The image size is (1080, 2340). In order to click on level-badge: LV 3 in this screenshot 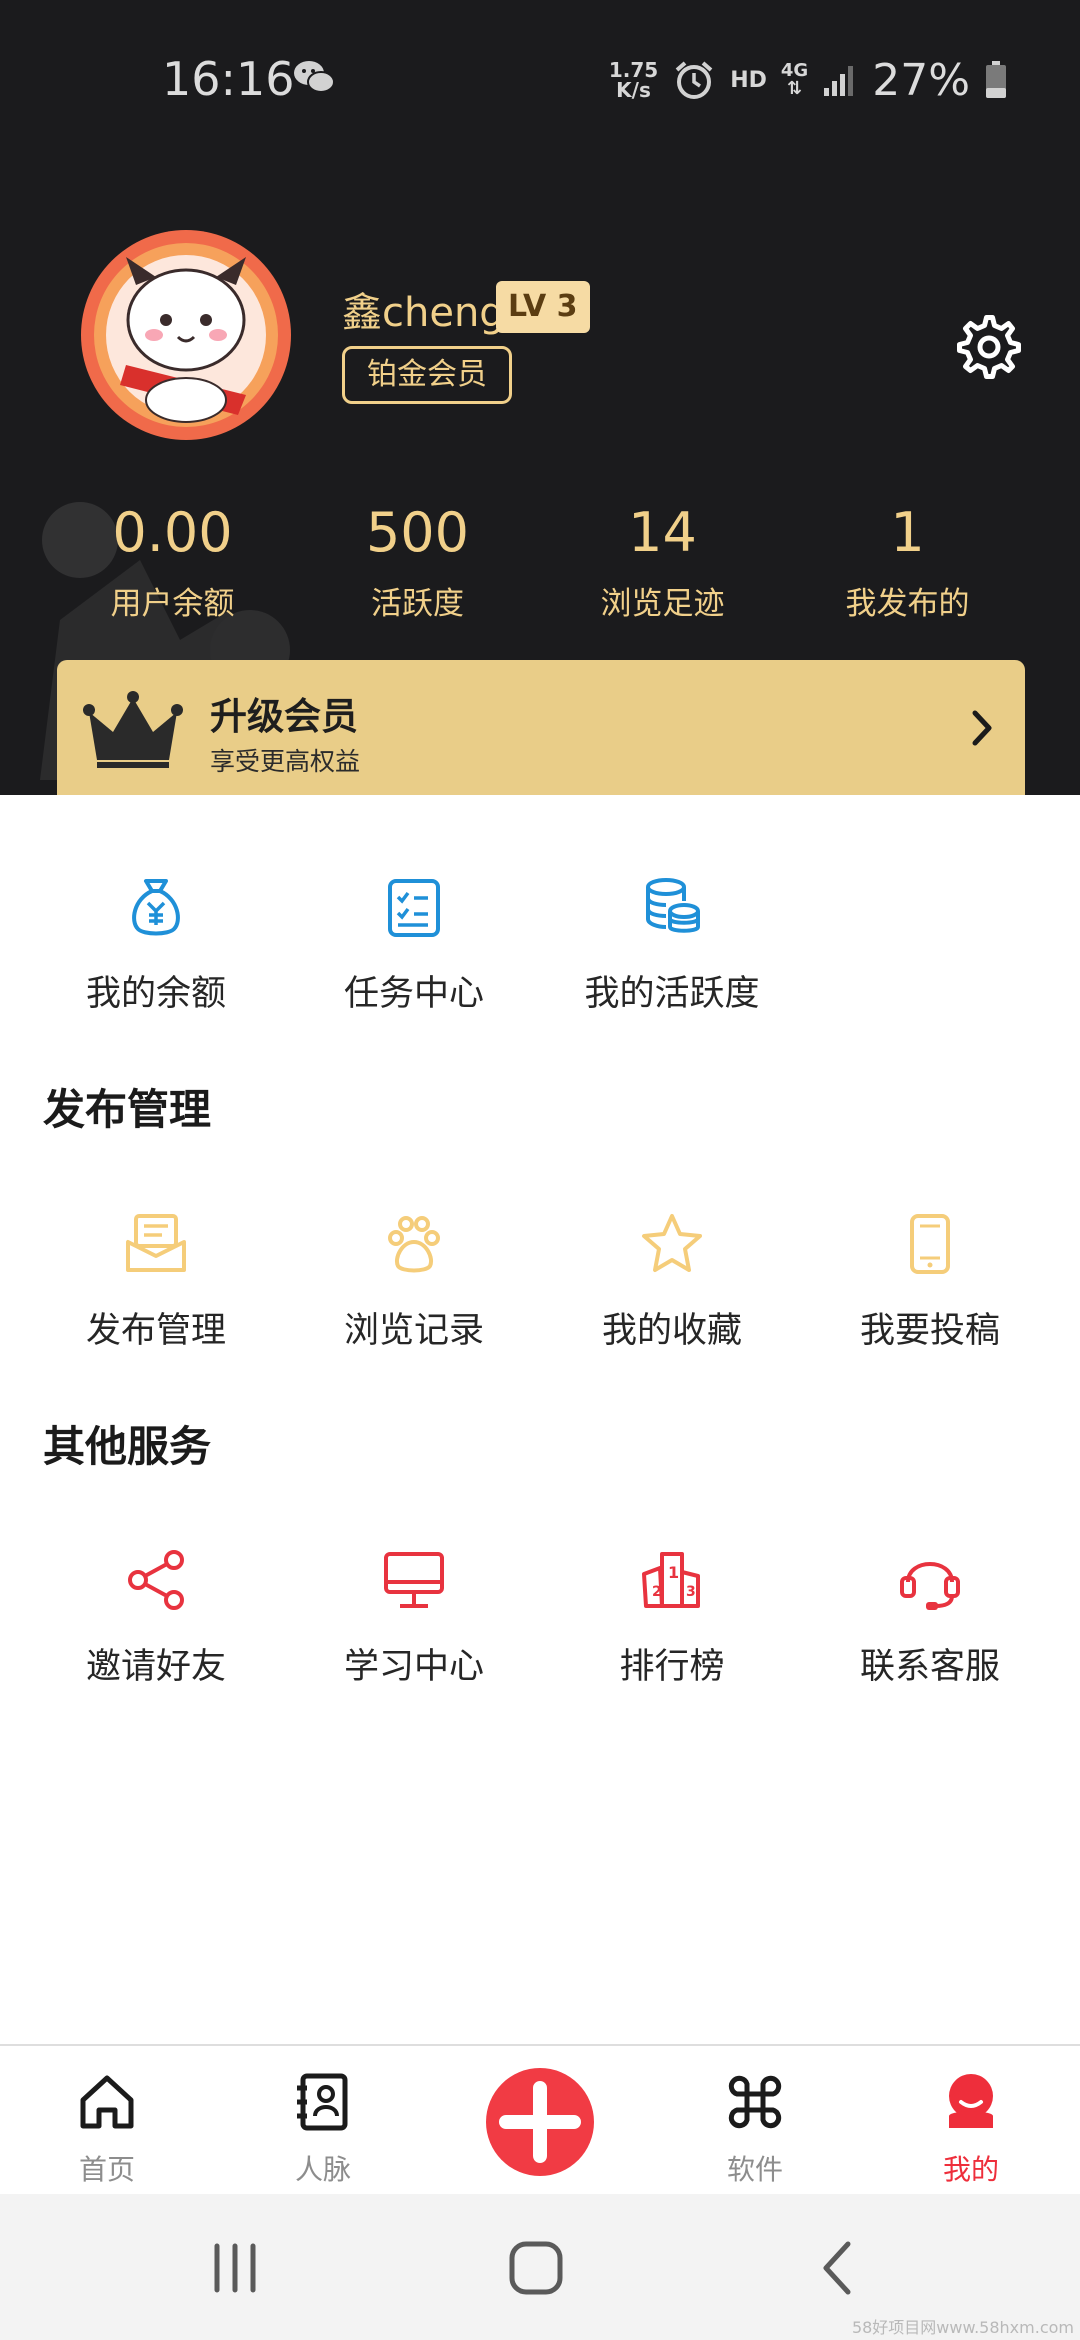, I will do `click(543, 307)`.